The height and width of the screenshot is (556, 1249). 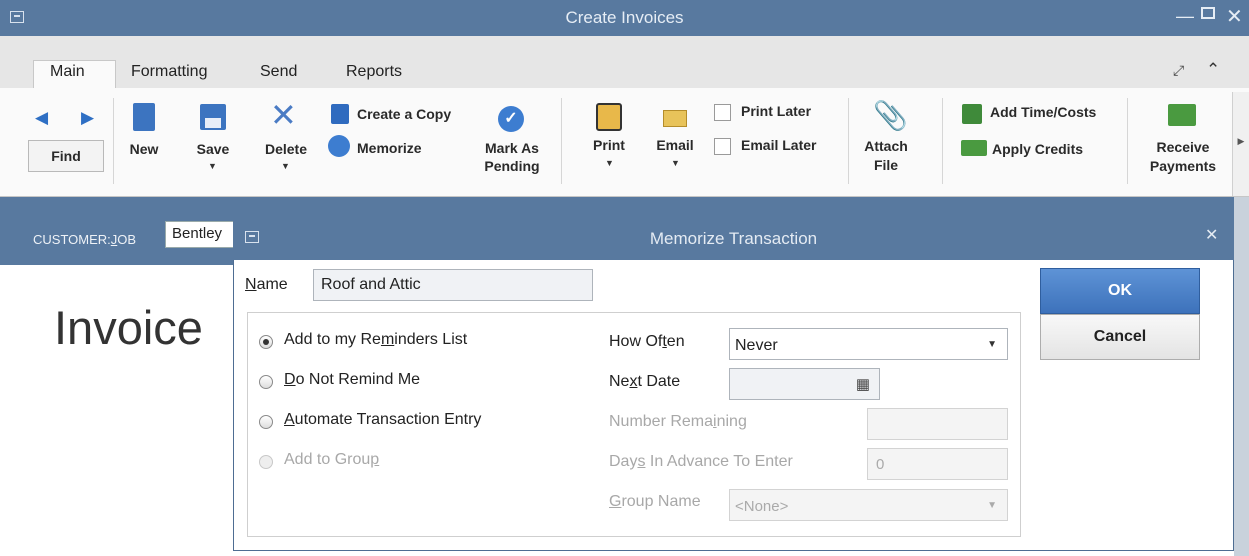 I want to click on email-dropdown-icon: ▼, so click(x=675, y=163).